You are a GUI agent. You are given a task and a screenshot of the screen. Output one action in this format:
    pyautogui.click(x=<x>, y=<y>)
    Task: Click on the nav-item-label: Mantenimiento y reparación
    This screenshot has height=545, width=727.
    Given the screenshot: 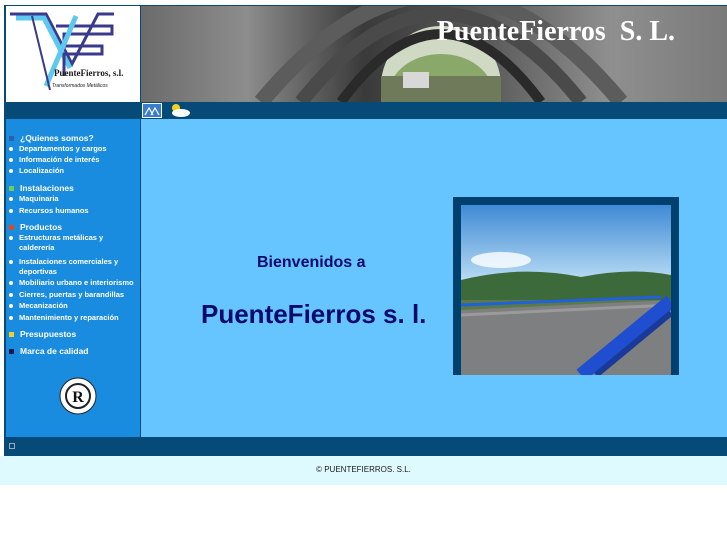 What is the action you would take?
    pyautogui.click(x=69, y=317)
    